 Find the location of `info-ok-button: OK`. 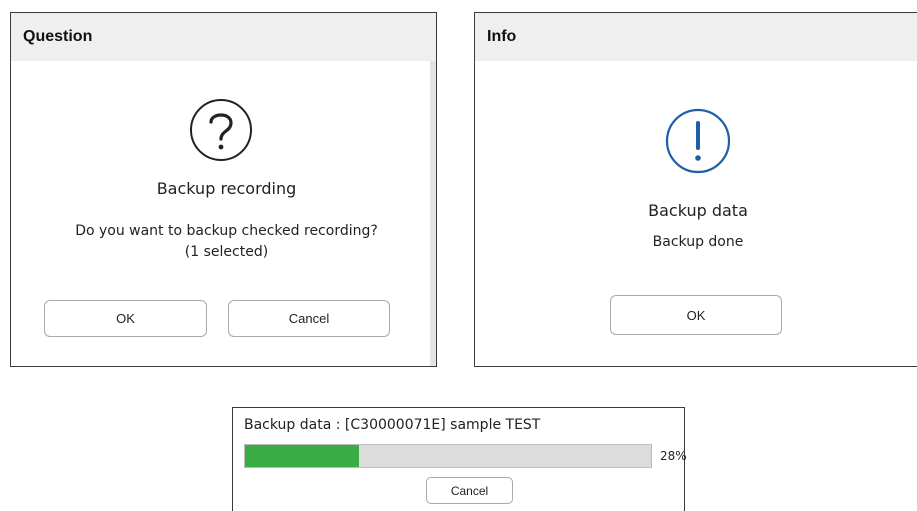

info-ok-button: OK is located at coordinates (696, 315).